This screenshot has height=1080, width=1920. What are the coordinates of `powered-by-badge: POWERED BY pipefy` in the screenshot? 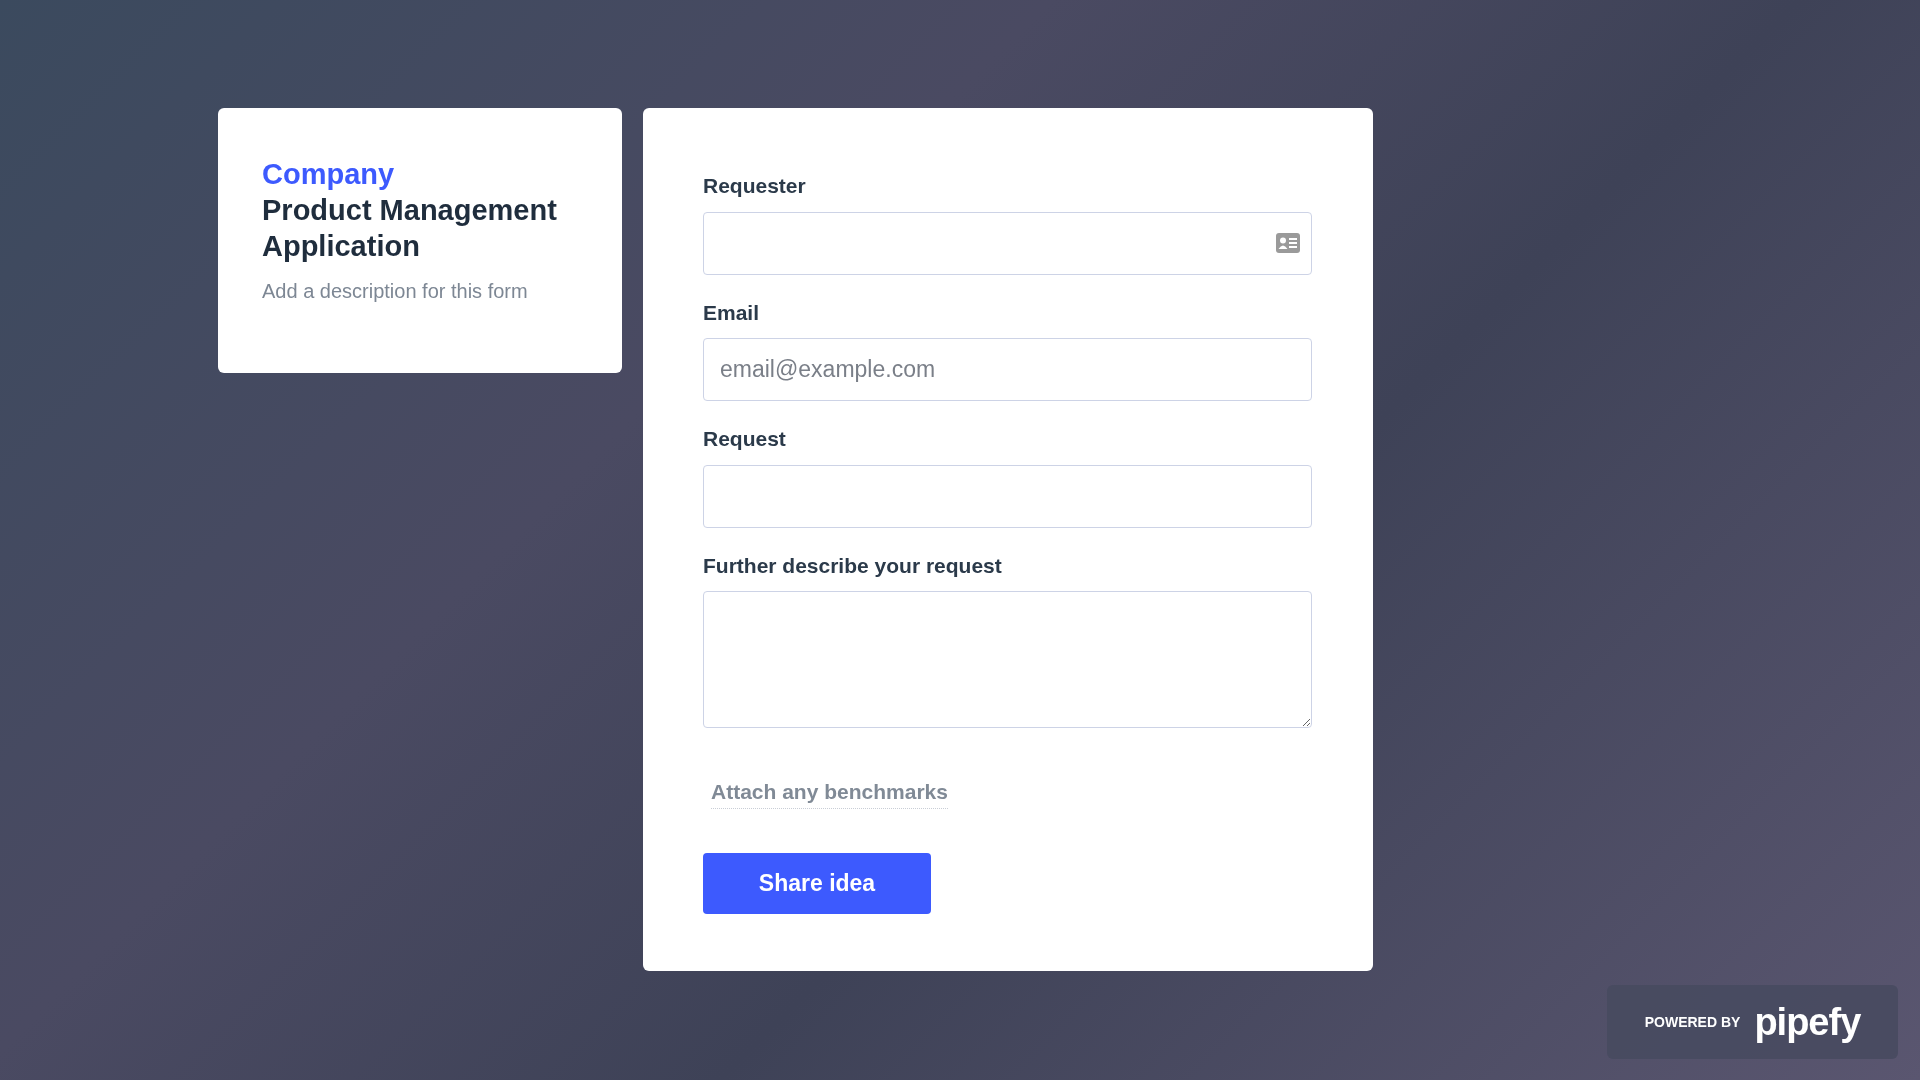 It's located at (1752, 1022).